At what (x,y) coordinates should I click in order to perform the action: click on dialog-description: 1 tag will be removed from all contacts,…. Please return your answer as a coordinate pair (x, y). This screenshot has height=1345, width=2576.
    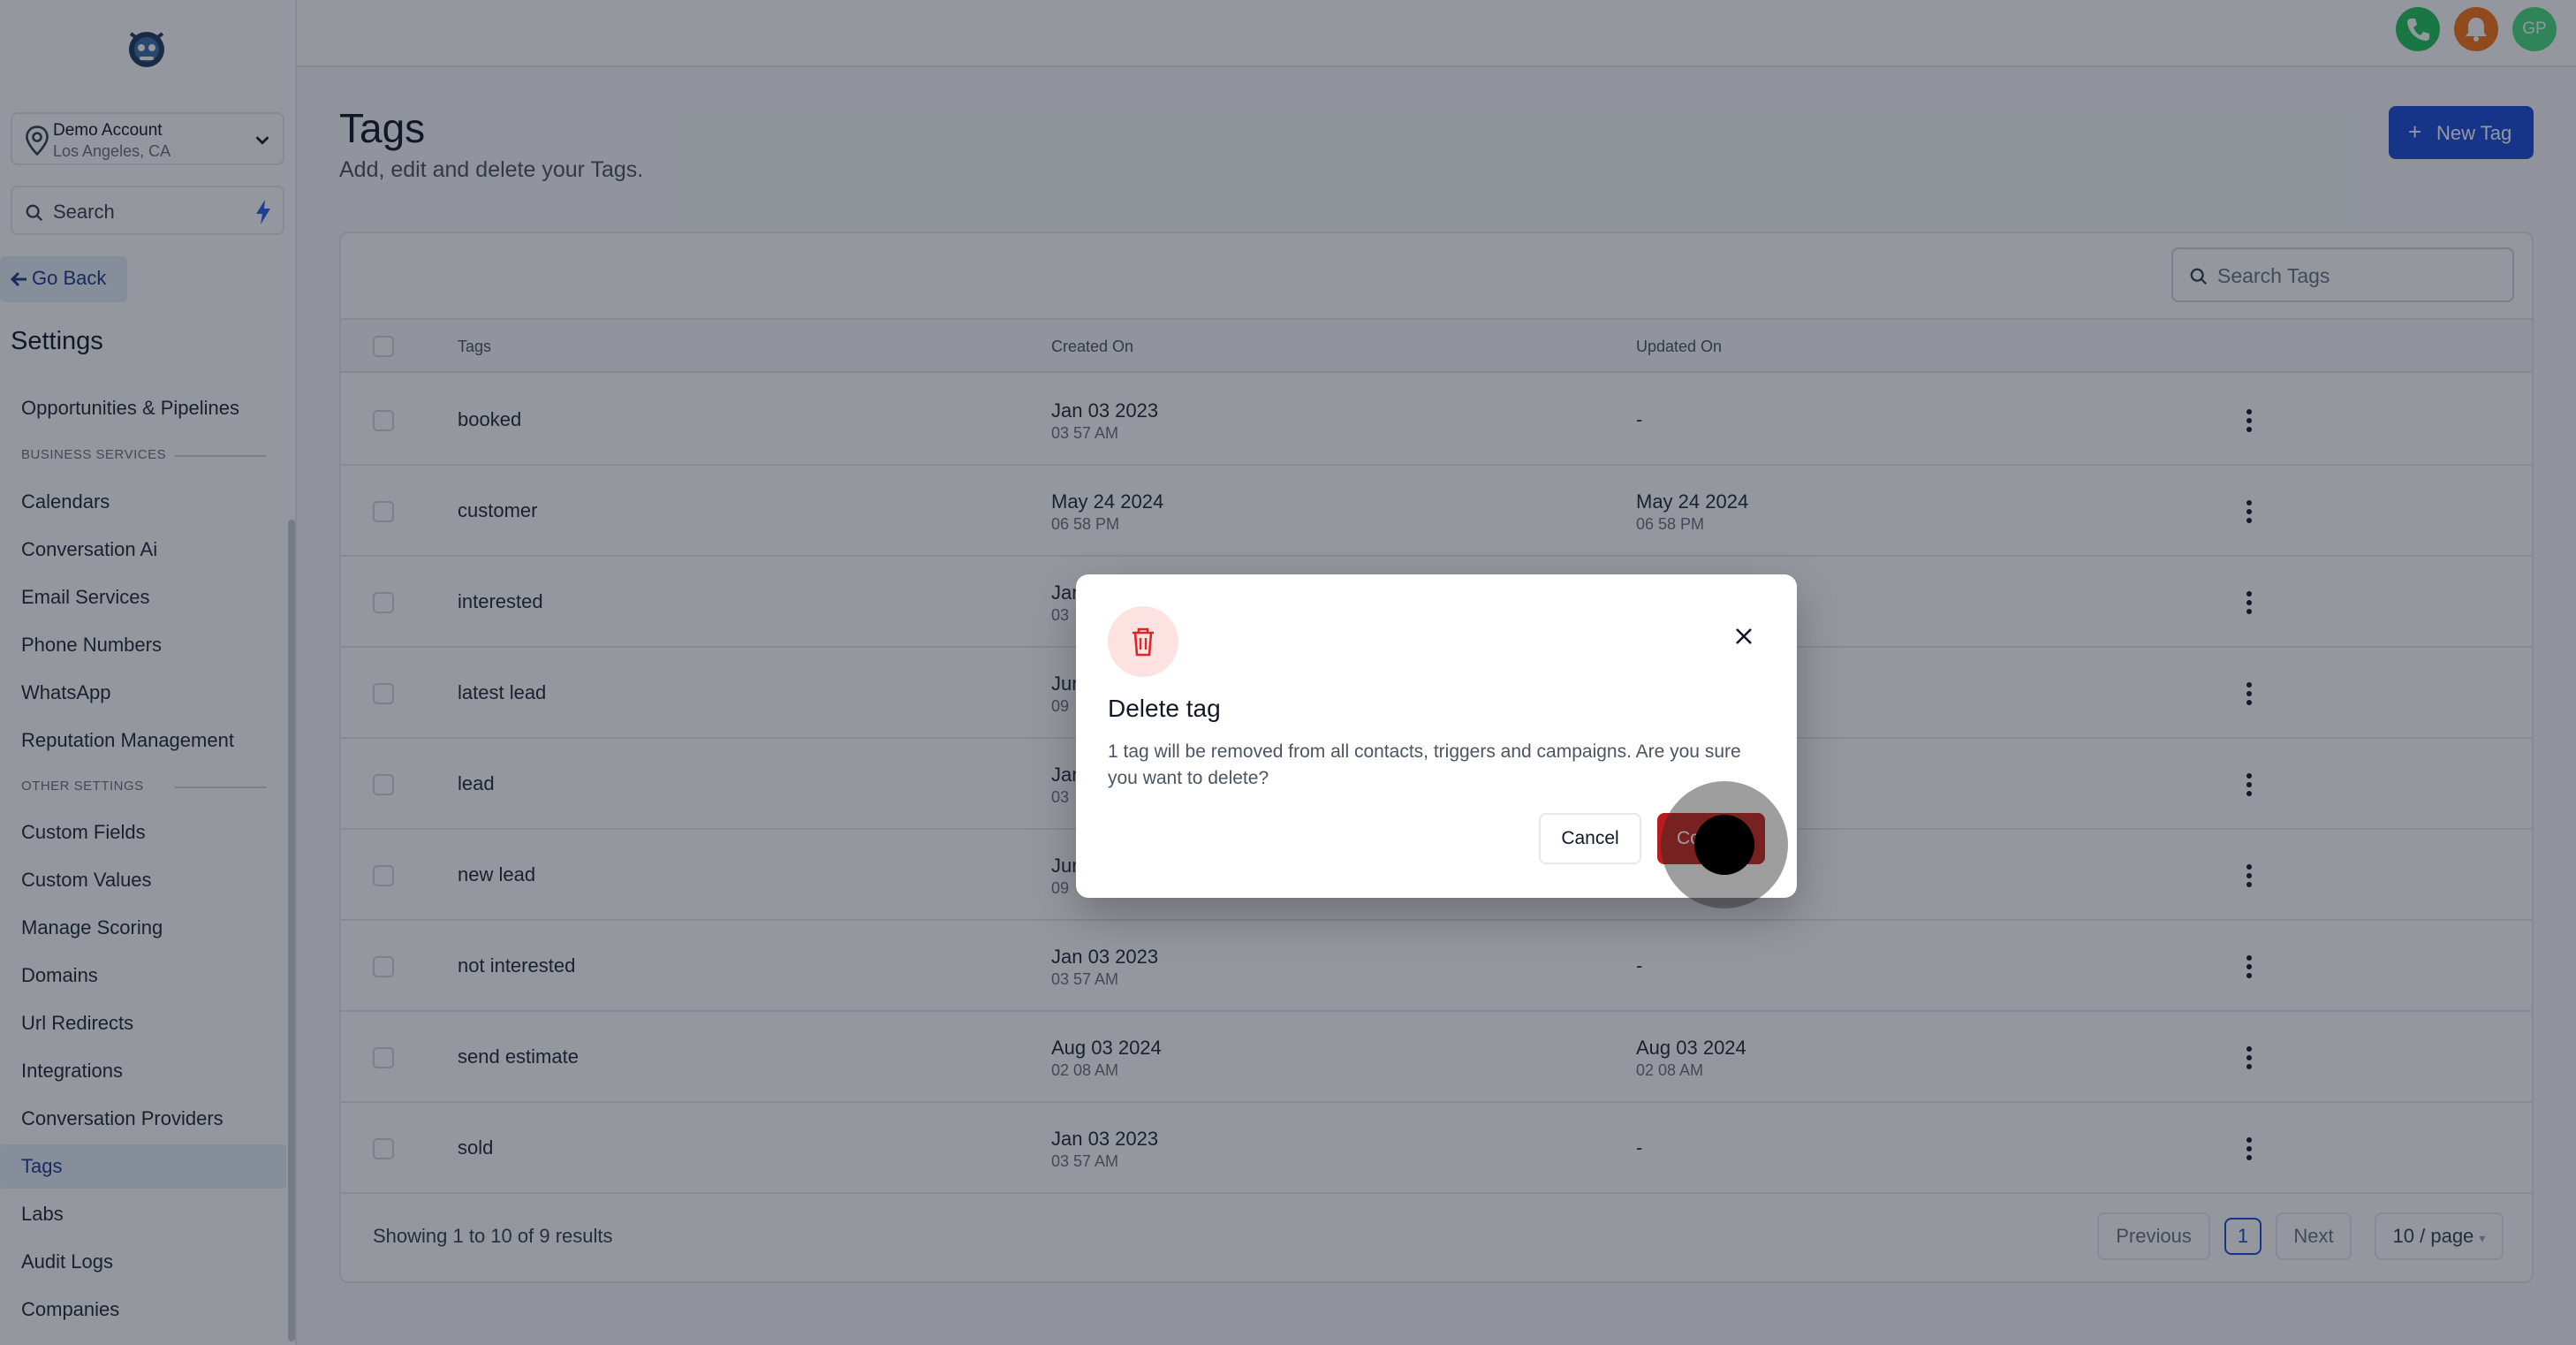
    Looking at the image, I should click on (1425, 764).